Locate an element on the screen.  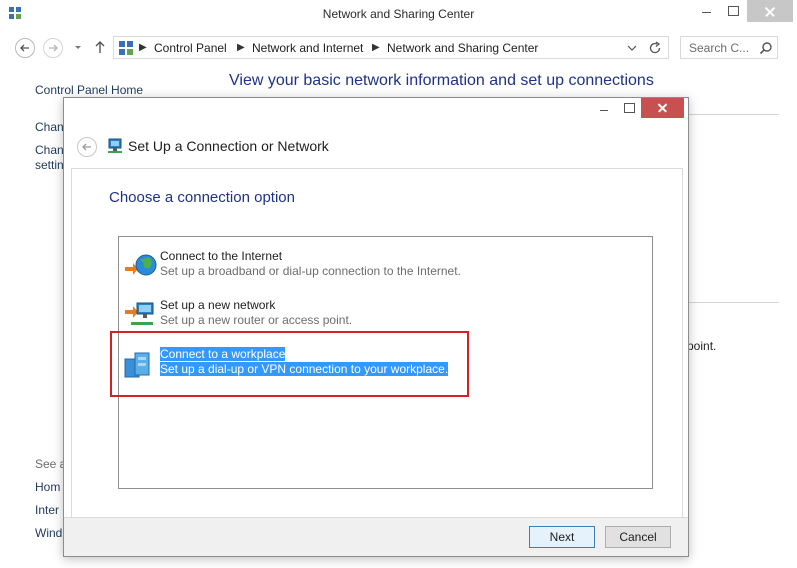
dialog-heading: Choose a connection option is located at coordinates (202, 197).